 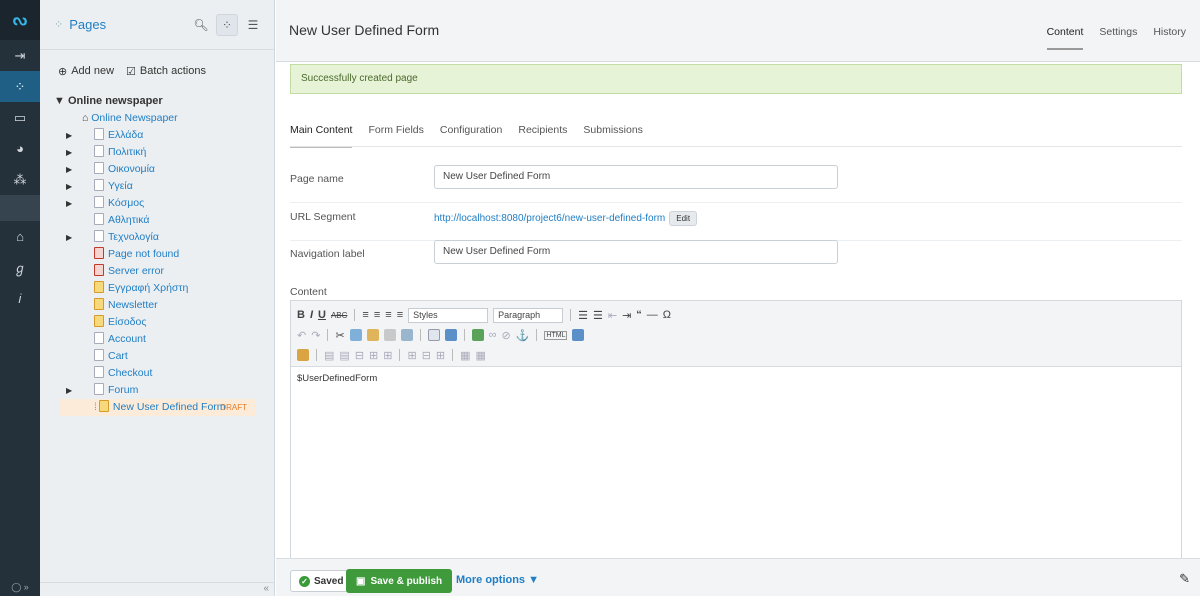 I want to click on tree-node-current: ⁞ New User Defined Form DRAFT, so click(x=157, y=407).